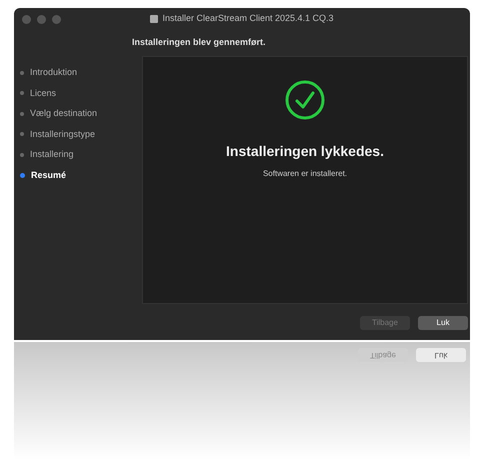  I want to click on footer-button: Luk, so click(443, 323).